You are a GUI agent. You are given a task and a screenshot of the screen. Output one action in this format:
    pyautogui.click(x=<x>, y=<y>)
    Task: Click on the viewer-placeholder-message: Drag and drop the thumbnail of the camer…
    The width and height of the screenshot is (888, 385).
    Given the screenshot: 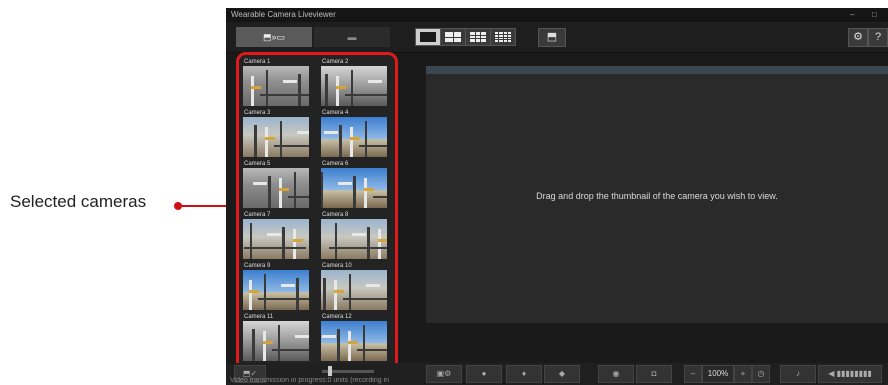 What is the action you would take?
    pyautogui.click(x=657, y=196)
    